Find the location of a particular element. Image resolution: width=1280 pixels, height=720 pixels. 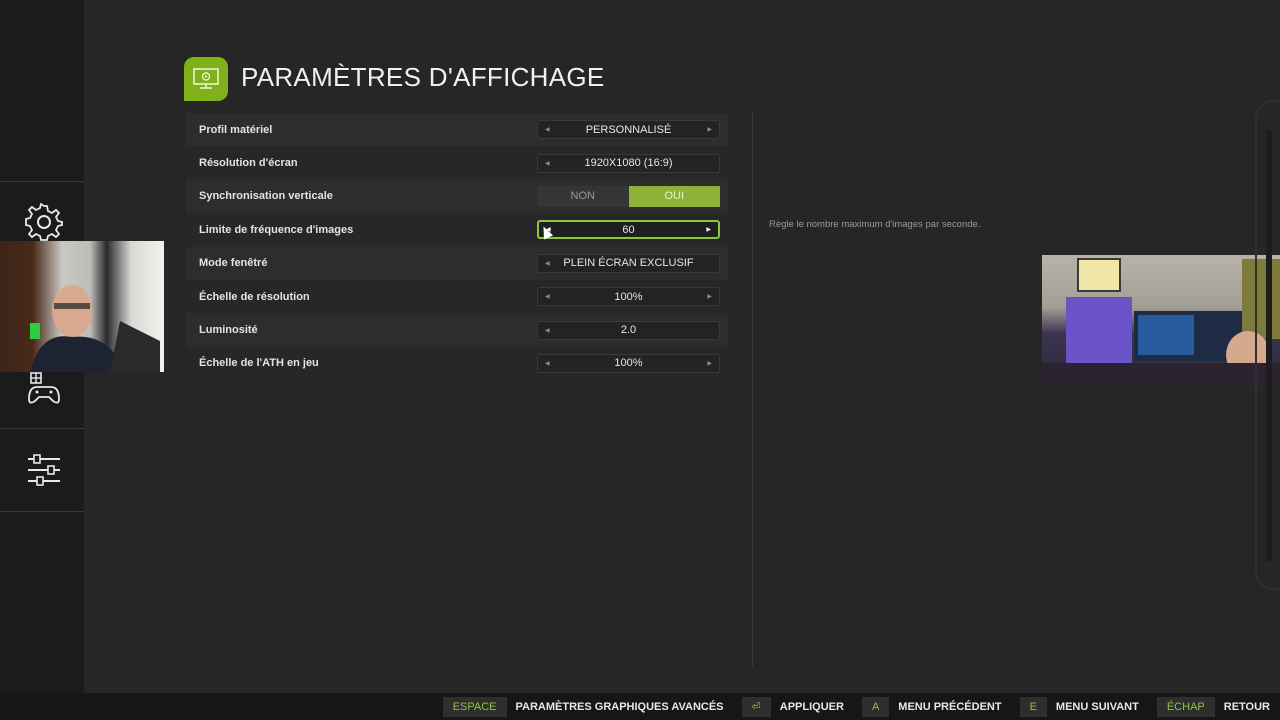

setting-row-resolution: Résolution d'écran ◀ 1920X1080 (16:9) ▶ is located at coordinates (457, 163).